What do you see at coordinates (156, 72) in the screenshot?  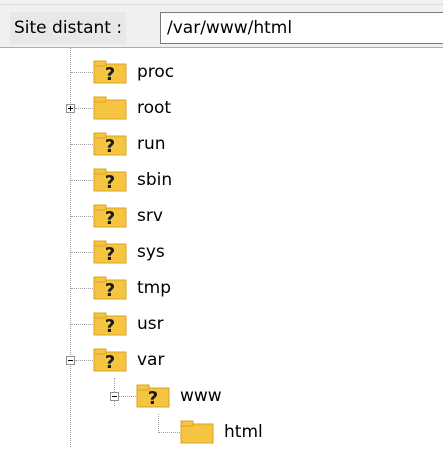 I see `tree-item-label: proc` at bounding box center [156, 72].